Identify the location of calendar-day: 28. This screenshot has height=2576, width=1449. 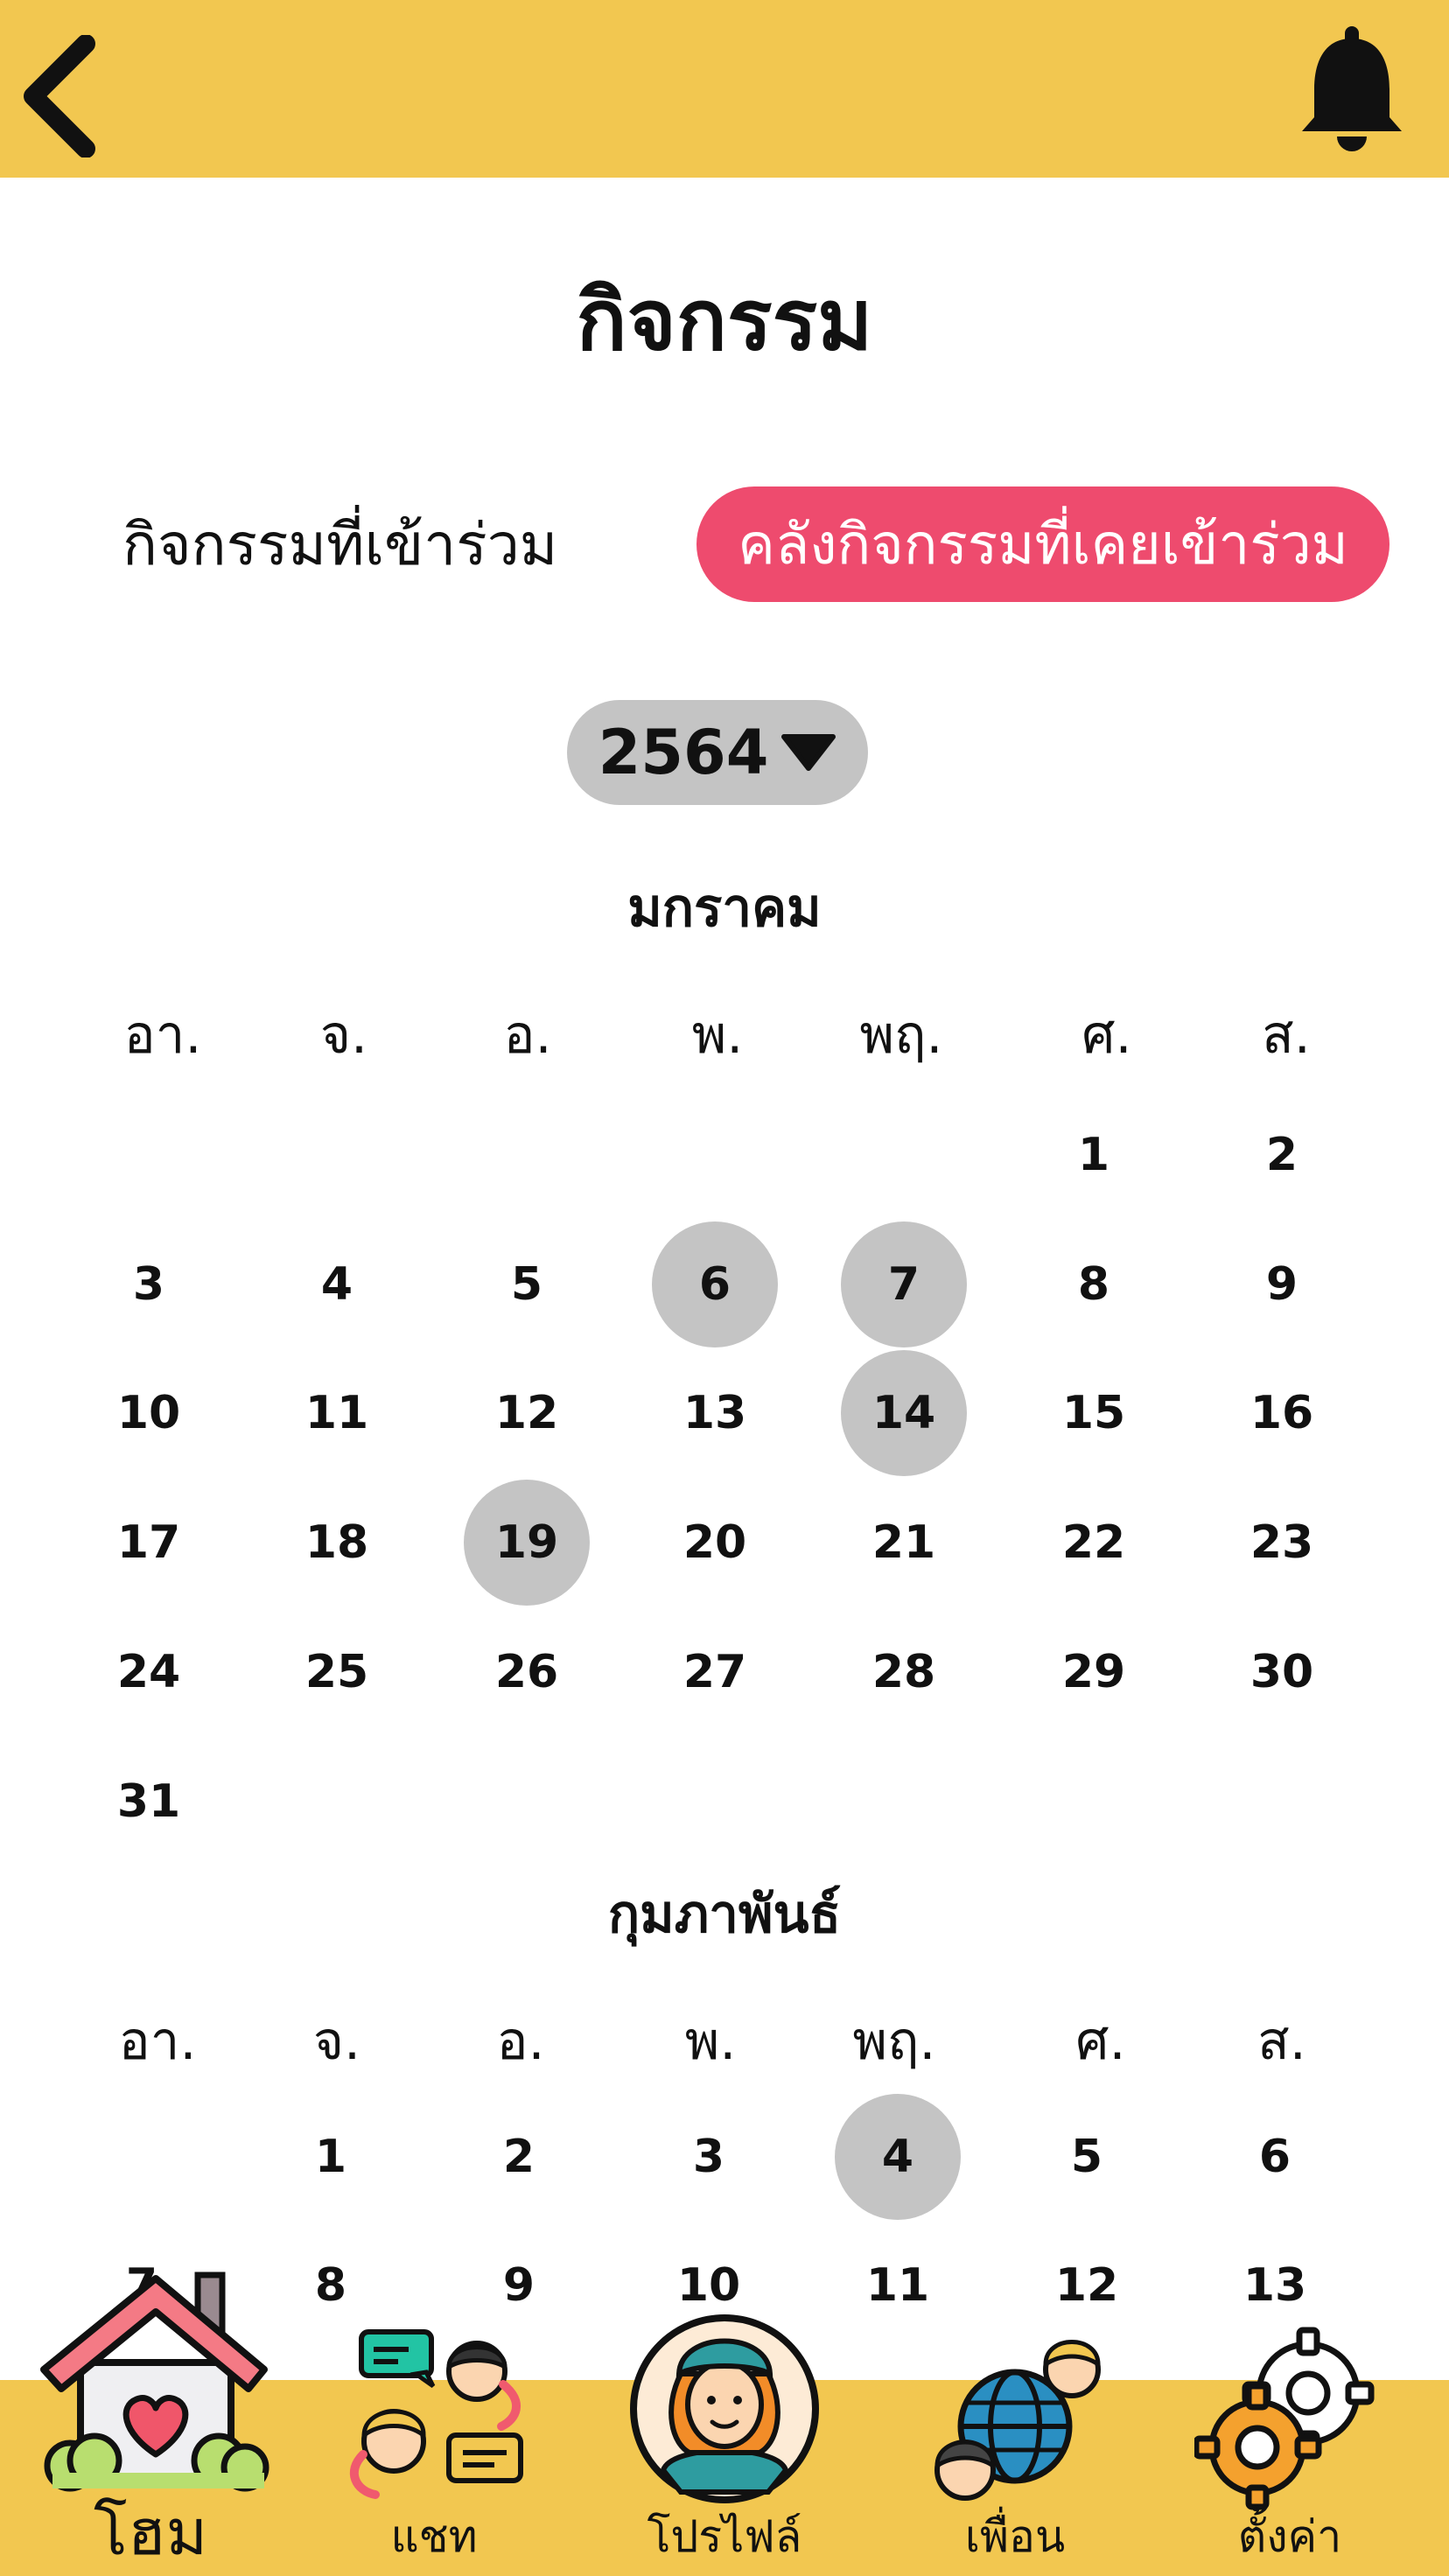
(904, 1672).